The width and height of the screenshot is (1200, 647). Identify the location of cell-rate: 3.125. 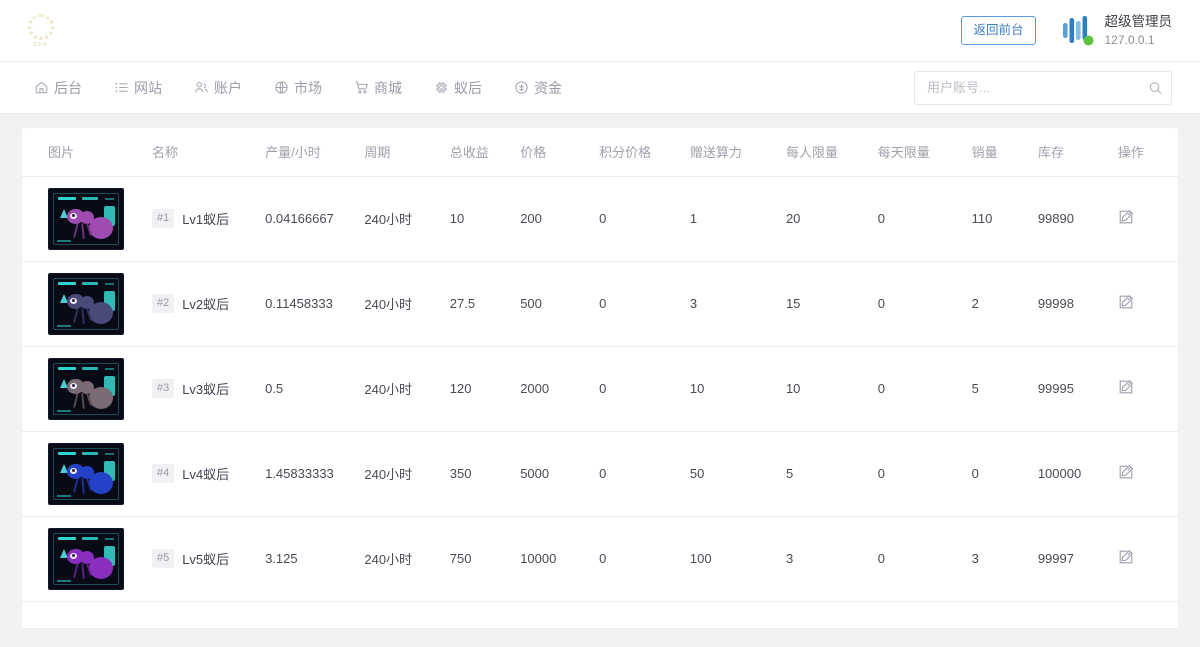
(311, 559).